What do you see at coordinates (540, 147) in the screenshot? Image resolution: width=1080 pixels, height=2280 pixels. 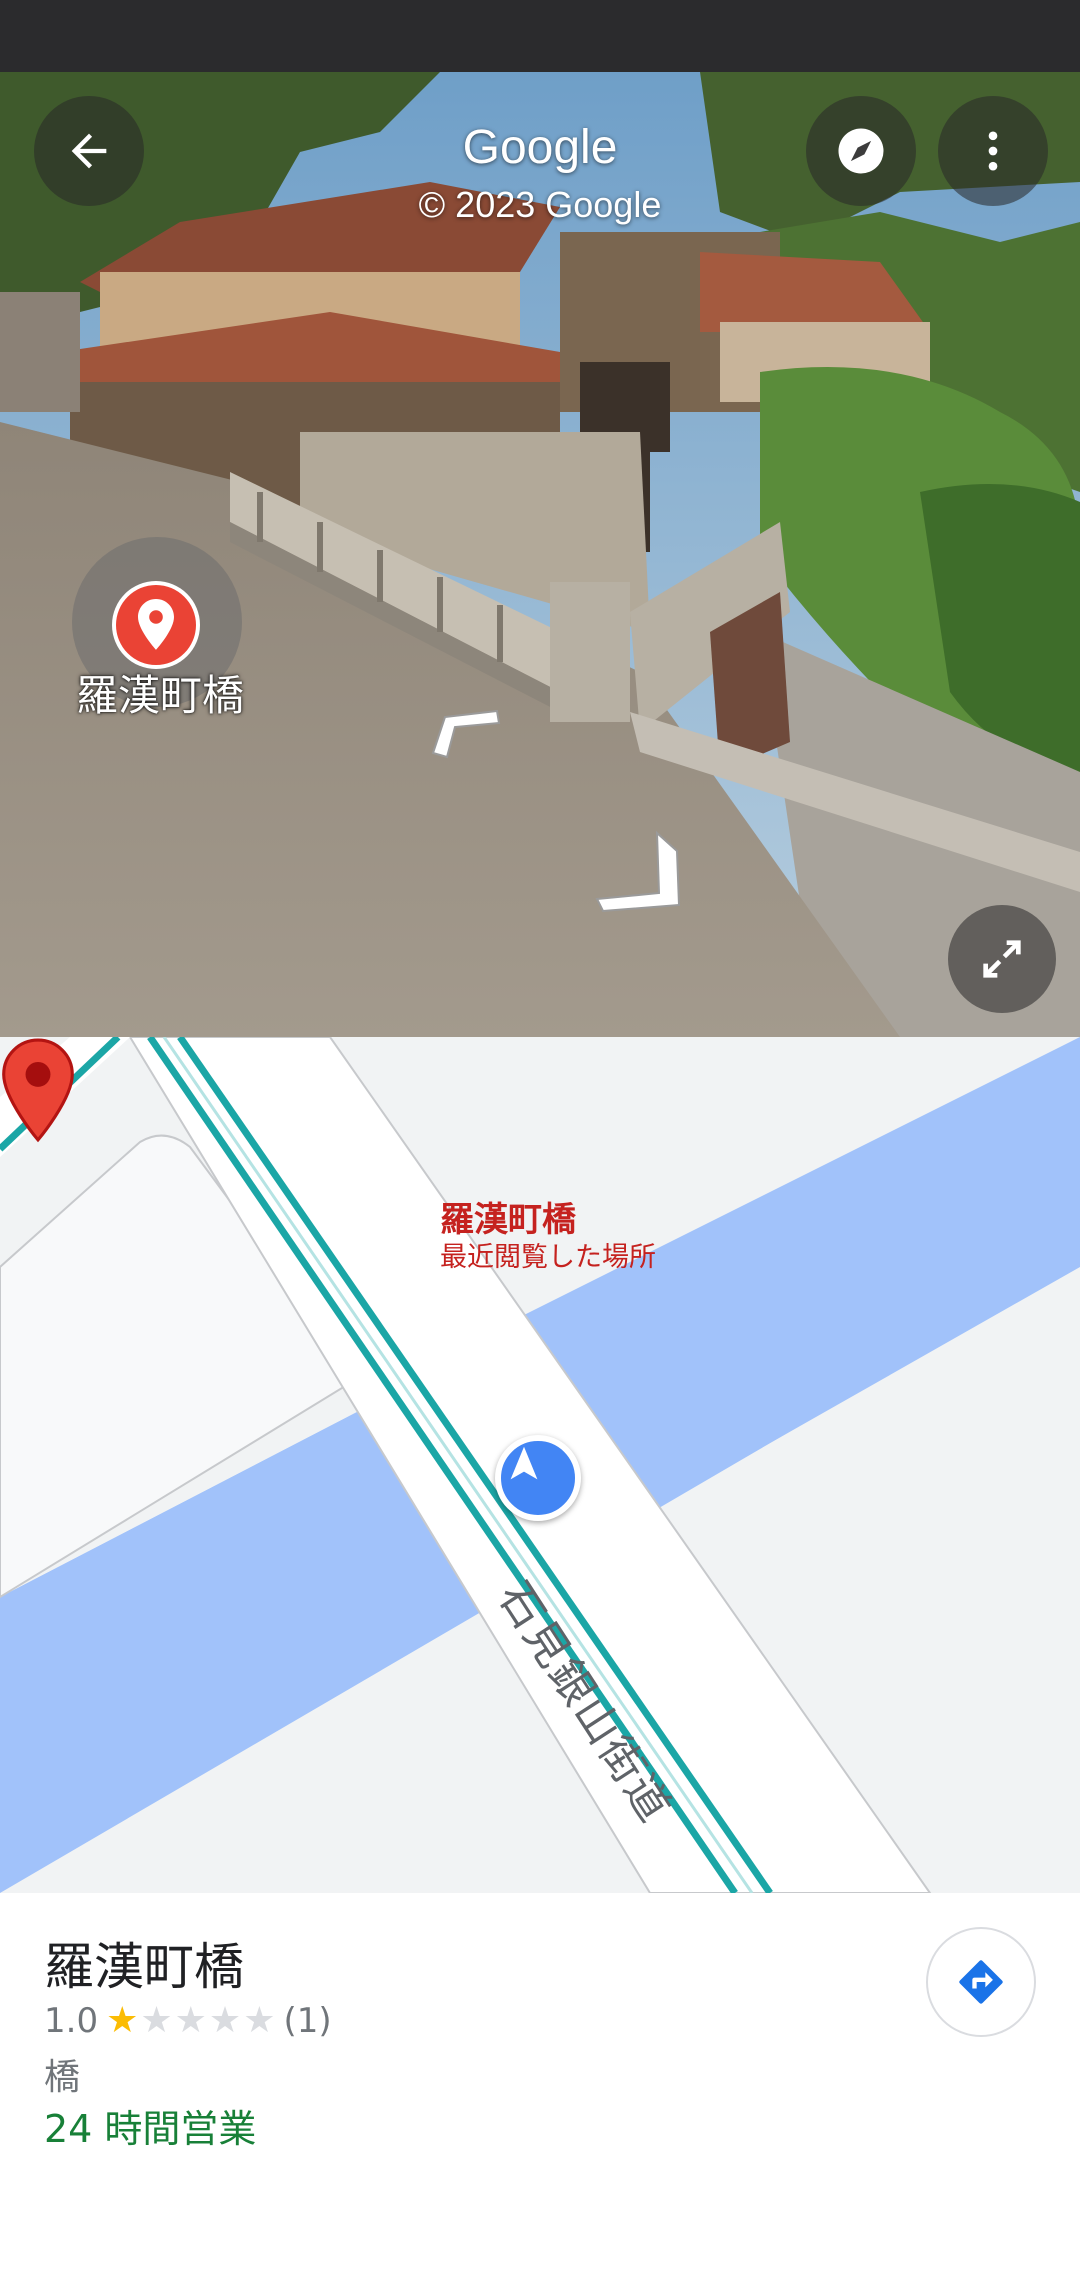 I see `street-view-title: Google` at bounding box center [540, 147].